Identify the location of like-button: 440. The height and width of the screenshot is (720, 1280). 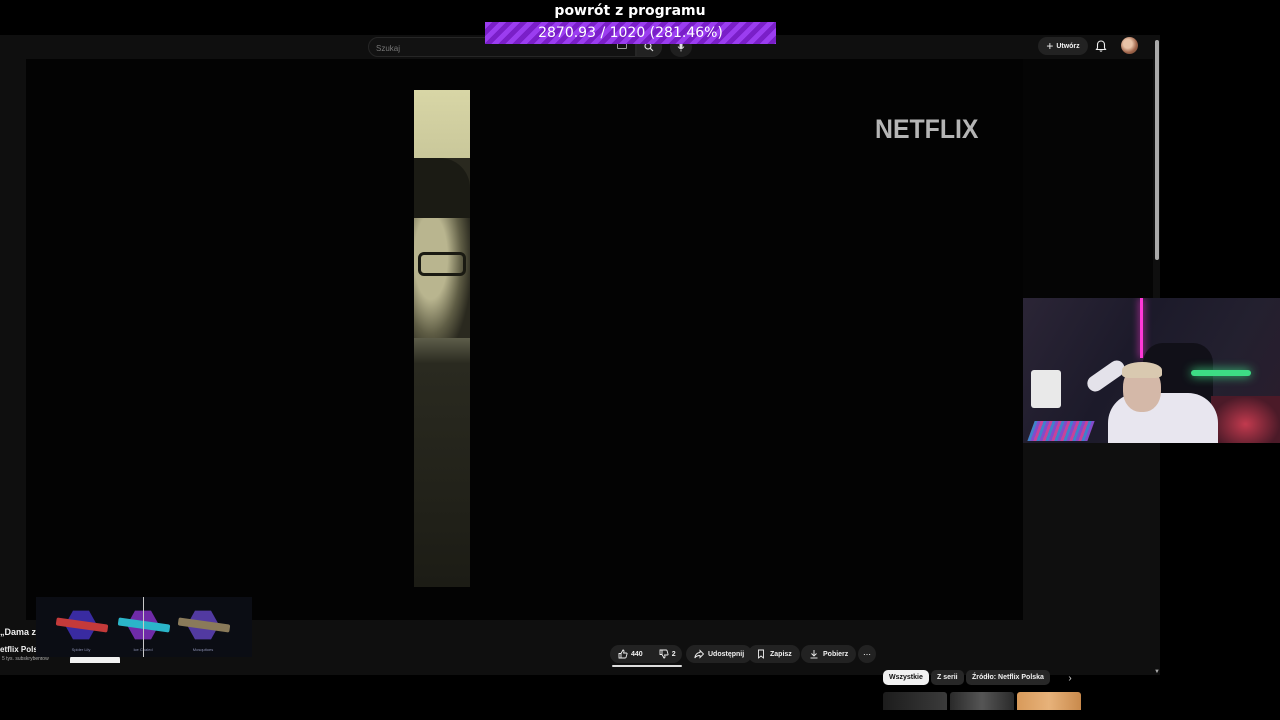
(630, 654).